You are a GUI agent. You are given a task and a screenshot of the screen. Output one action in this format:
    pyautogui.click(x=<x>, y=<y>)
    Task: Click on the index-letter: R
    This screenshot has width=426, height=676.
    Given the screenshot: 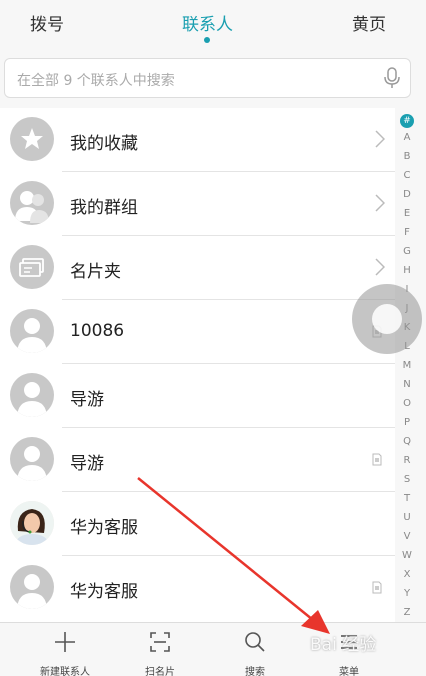 What is the action you would take?
    pyautogui.click(x=407, y=460)
    